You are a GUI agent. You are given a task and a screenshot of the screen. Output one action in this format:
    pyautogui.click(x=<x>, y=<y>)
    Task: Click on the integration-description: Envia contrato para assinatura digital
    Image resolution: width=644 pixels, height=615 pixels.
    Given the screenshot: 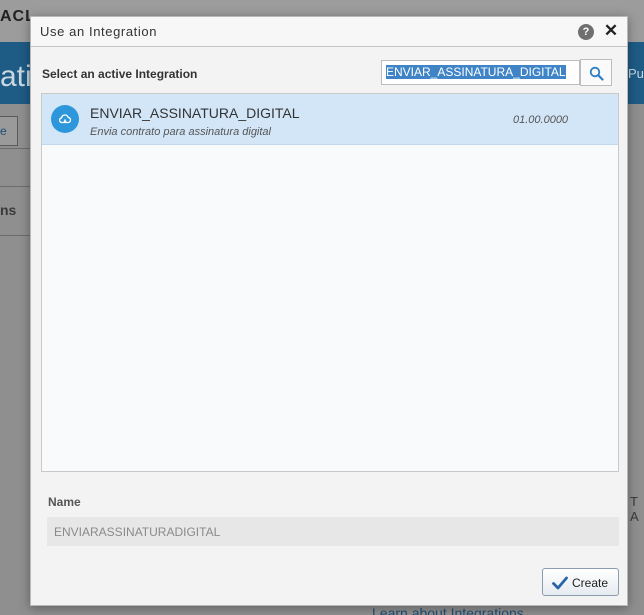 What is the action you would take?
    pyautogui.click(x=180, y=132)
    